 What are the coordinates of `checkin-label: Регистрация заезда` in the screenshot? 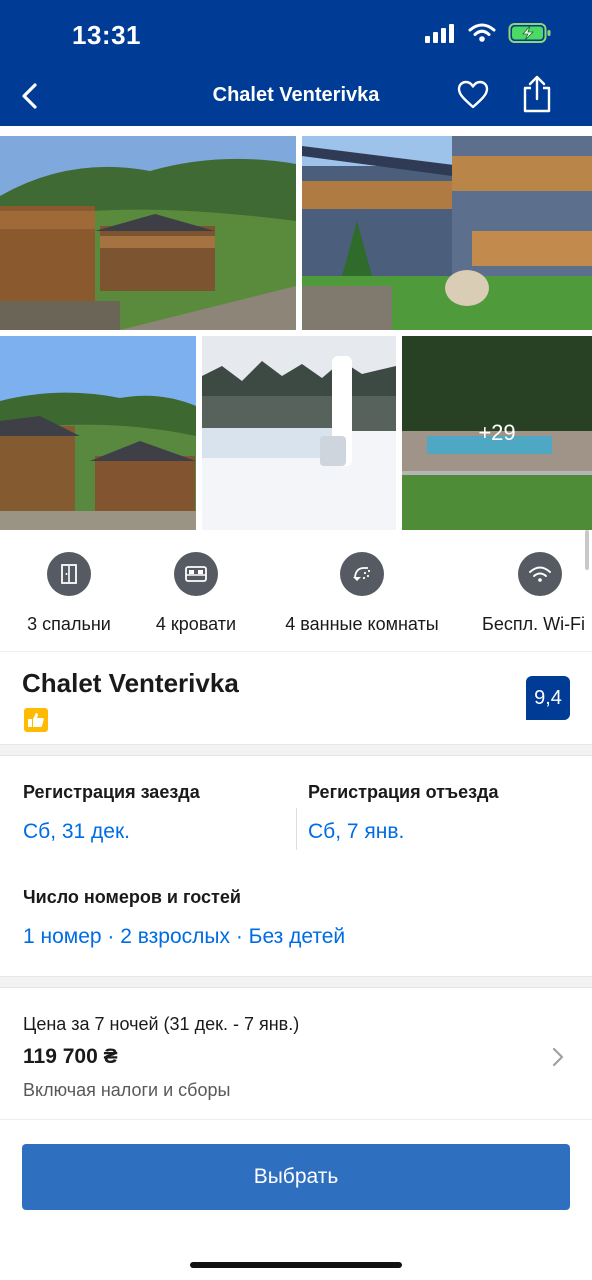 It's located at (111, 792).